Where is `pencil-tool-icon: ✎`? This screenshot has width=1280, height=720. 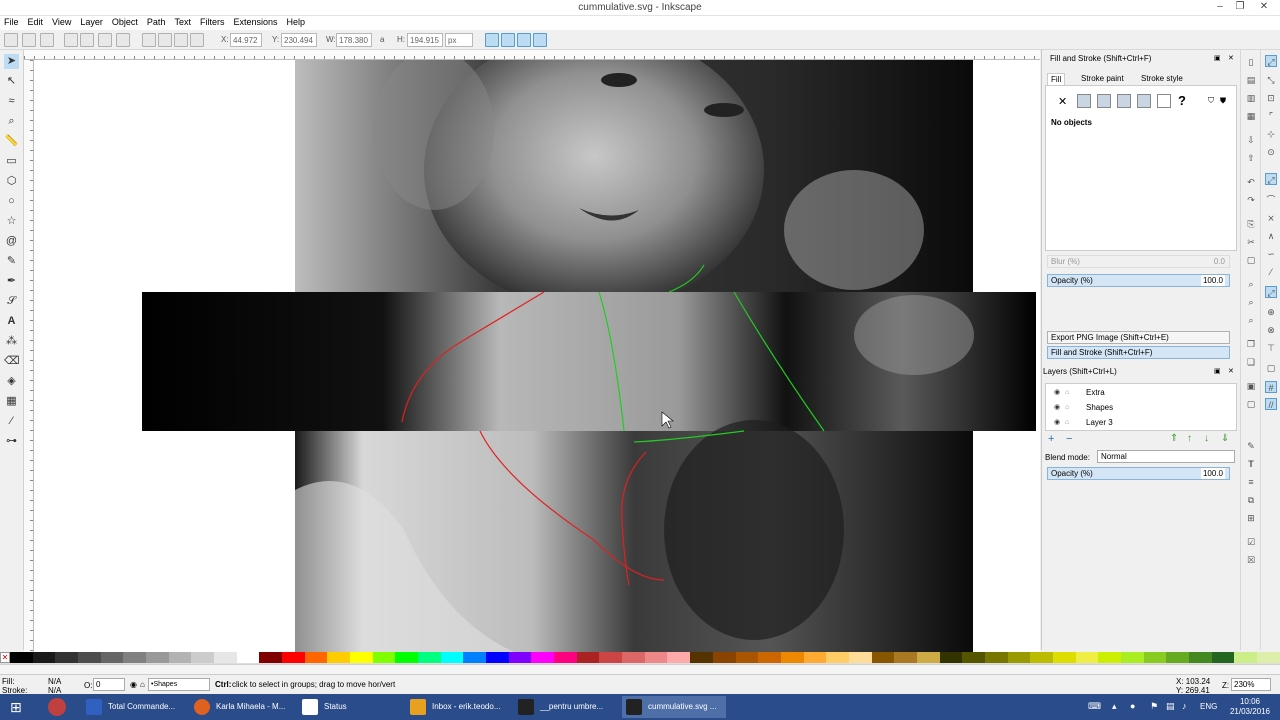 pencil-tool-icon: ✎ is located at coordinates (11, 261).